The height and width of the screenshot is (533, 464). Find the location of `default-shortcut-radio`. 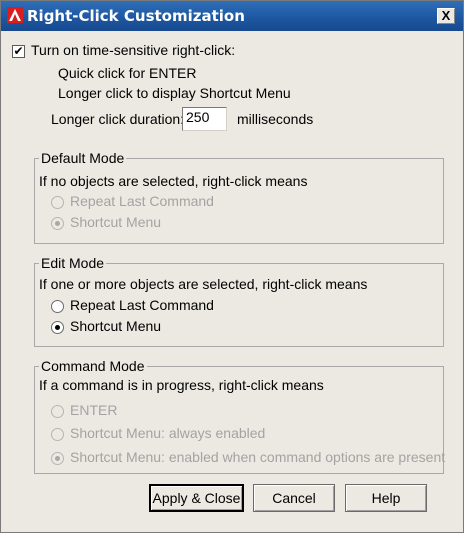

default-shortcut-radio is located at coordinates (57, 223).